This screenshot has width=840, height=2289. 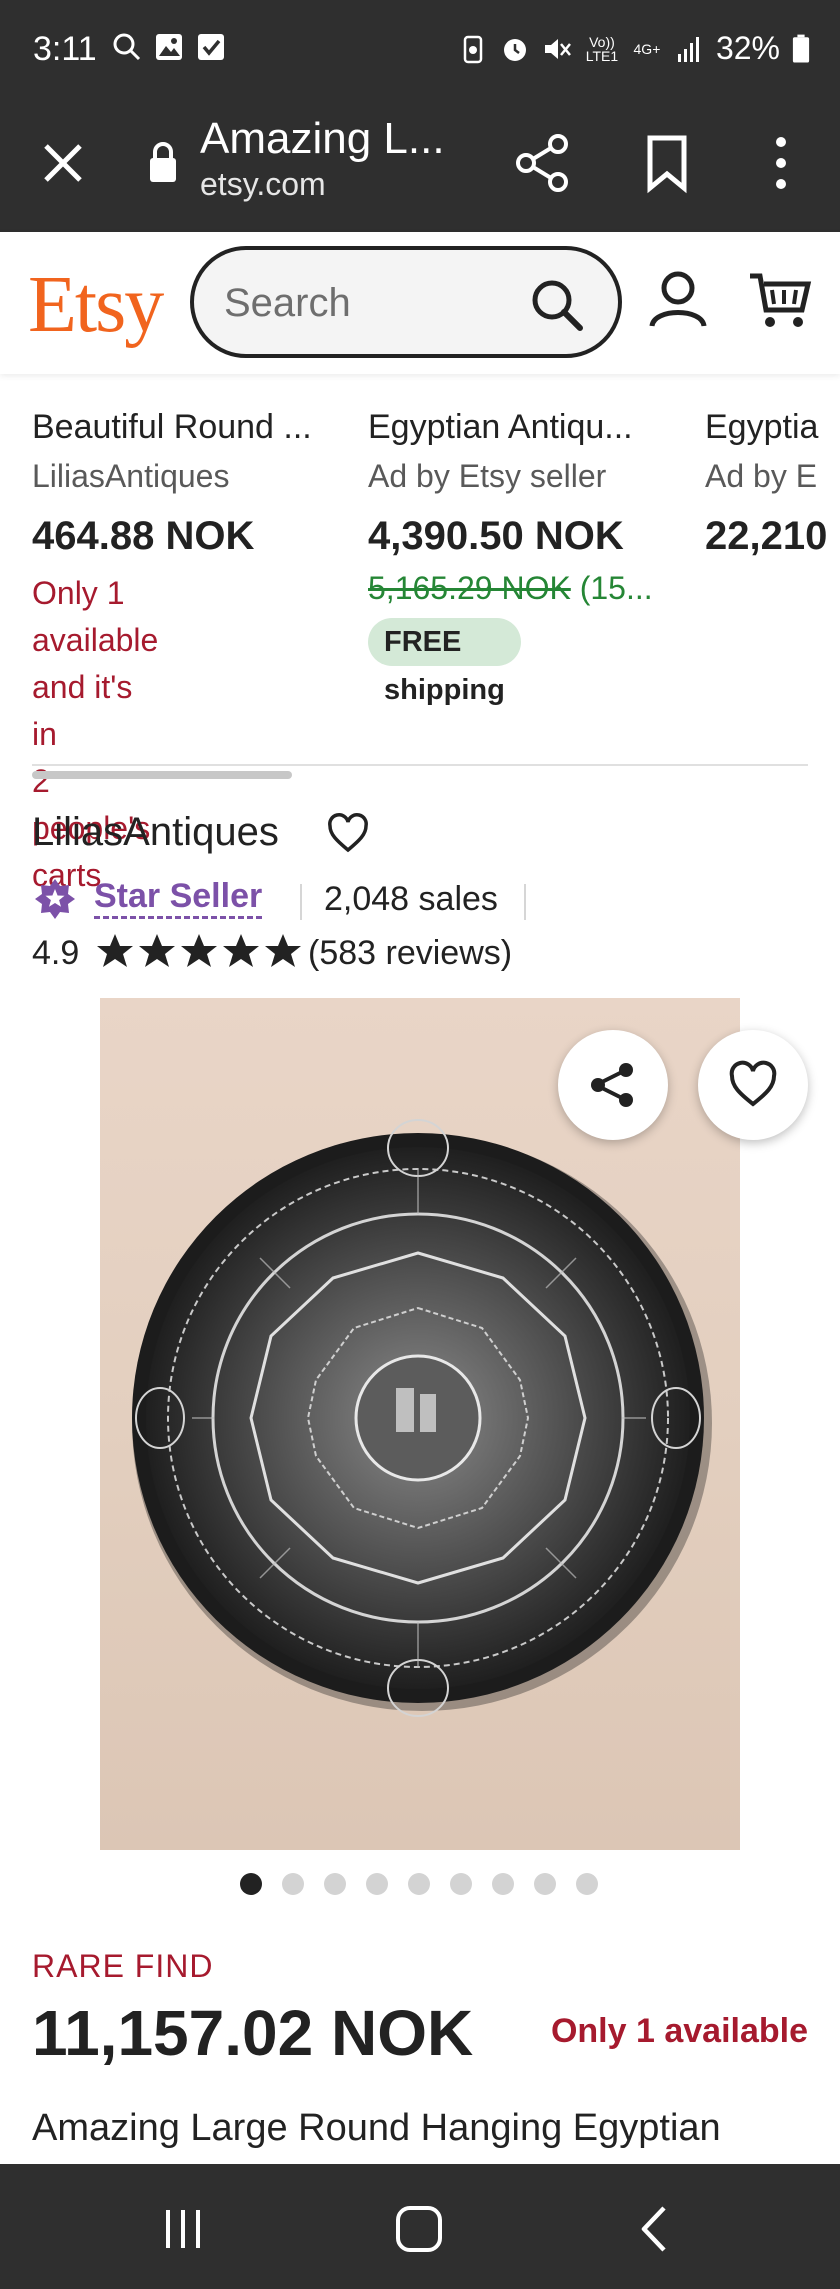 I want to click on rating-stars, so click(x=199, y=951).